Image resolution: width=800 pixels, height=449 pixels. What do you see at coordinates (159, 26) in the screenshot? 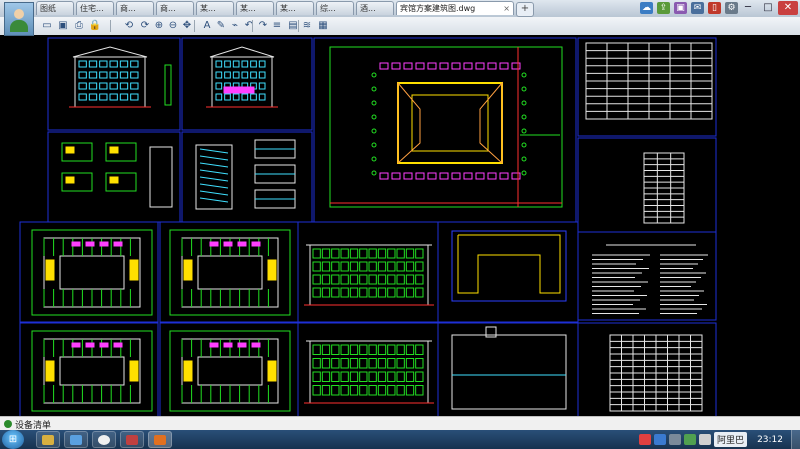
I see `zoom-in-icon: ⊕` at bounding box center [159, 26].